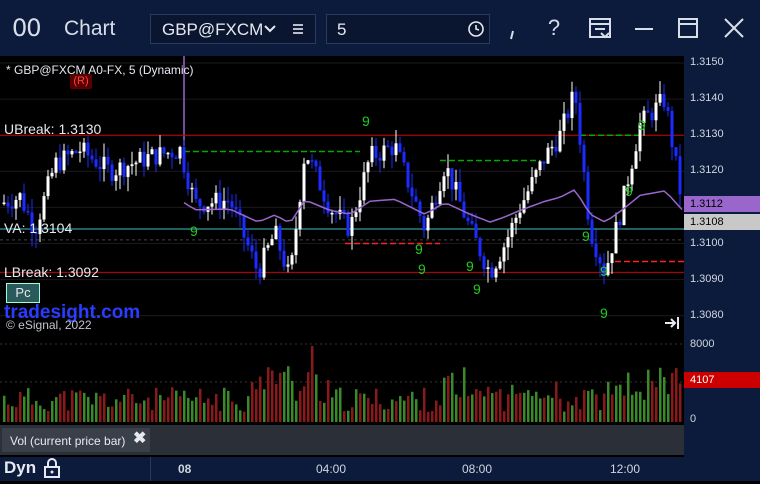 This screenshot has width=760, height=484. What do you see at coordinates (707, 98) in the screenshot?
I see `price-axis-label: 1.3140` at bounding box center [707, 98].